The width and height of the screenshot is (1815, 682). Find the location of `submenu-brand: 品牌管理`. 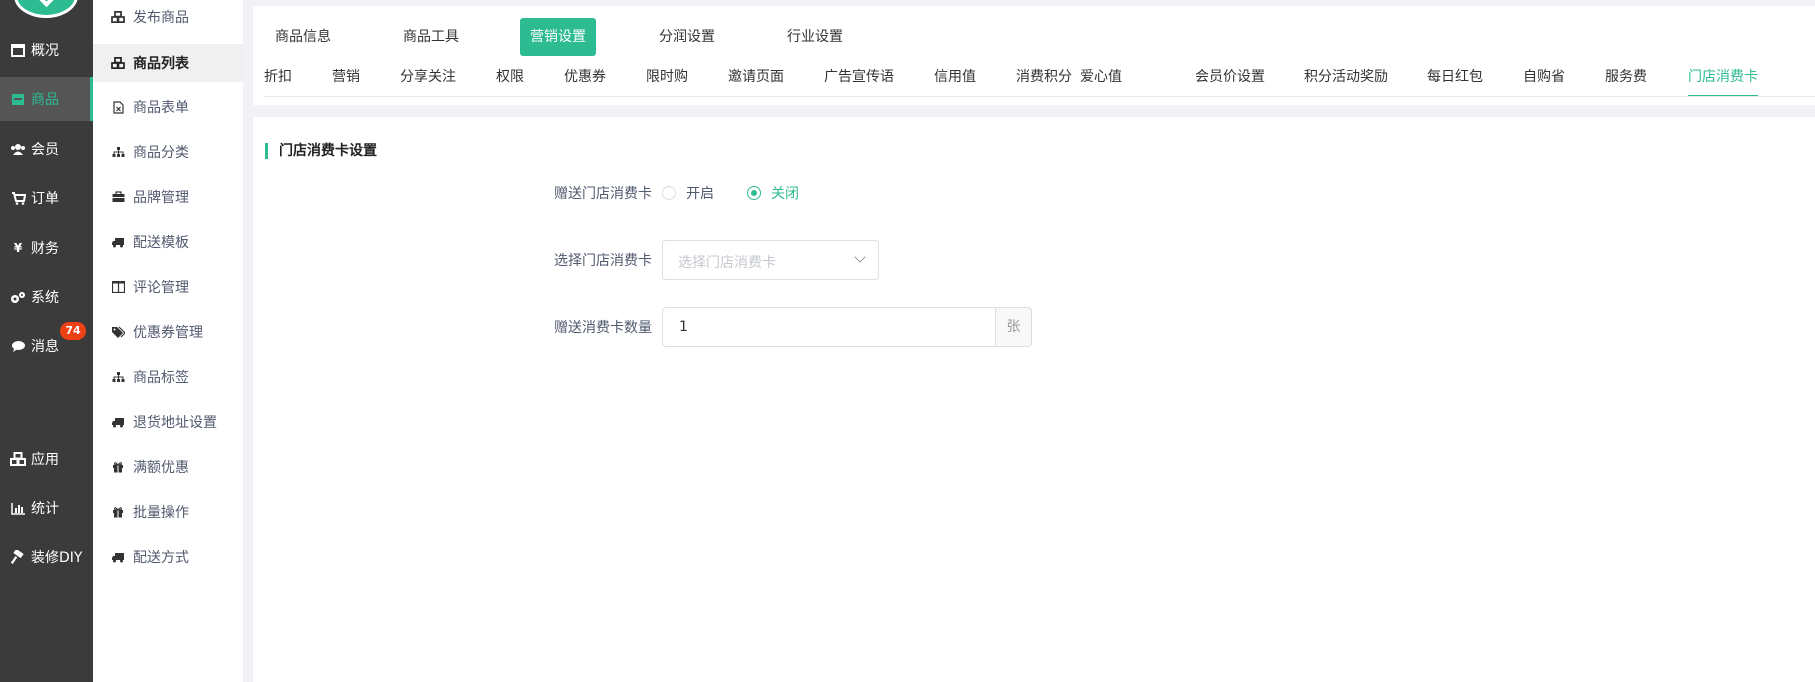

submenu-brand: 品牌管理 is located at coordinates (168, 197).